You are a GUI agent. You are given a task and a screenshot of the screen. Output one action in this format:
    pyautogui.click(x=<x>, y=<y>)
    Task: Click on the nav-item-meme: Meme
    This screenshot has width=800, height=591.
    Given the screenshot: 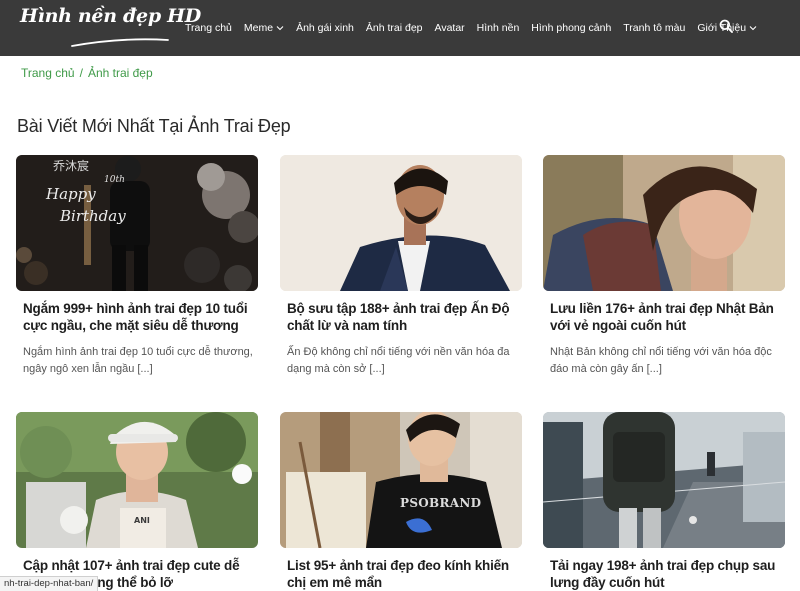 What is the action you would take?
    pyautogui.click(x=264, y=28)
    